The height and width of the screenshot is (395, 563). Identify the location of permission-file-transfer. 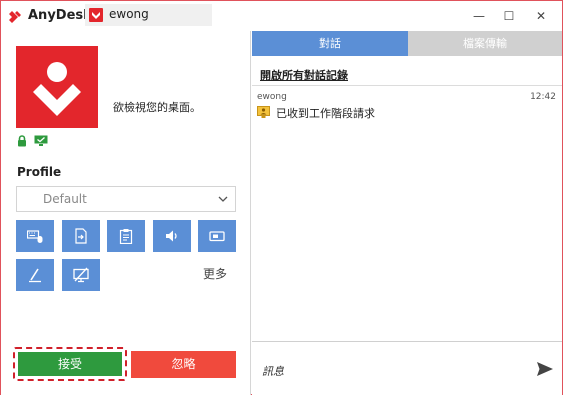
(81, 236).